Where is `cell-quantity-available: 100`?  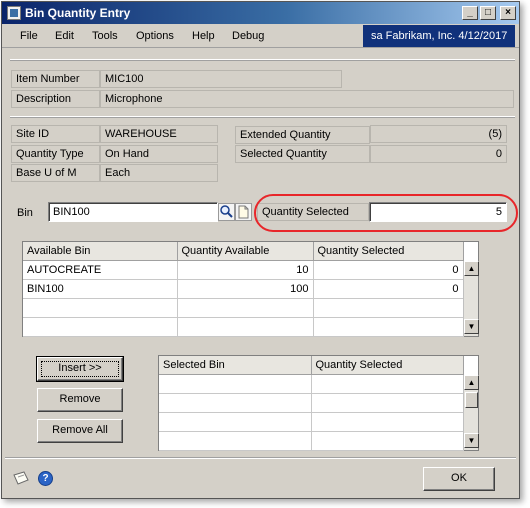
cell-quantity-available: 100 is located at coordinates (245, 289).